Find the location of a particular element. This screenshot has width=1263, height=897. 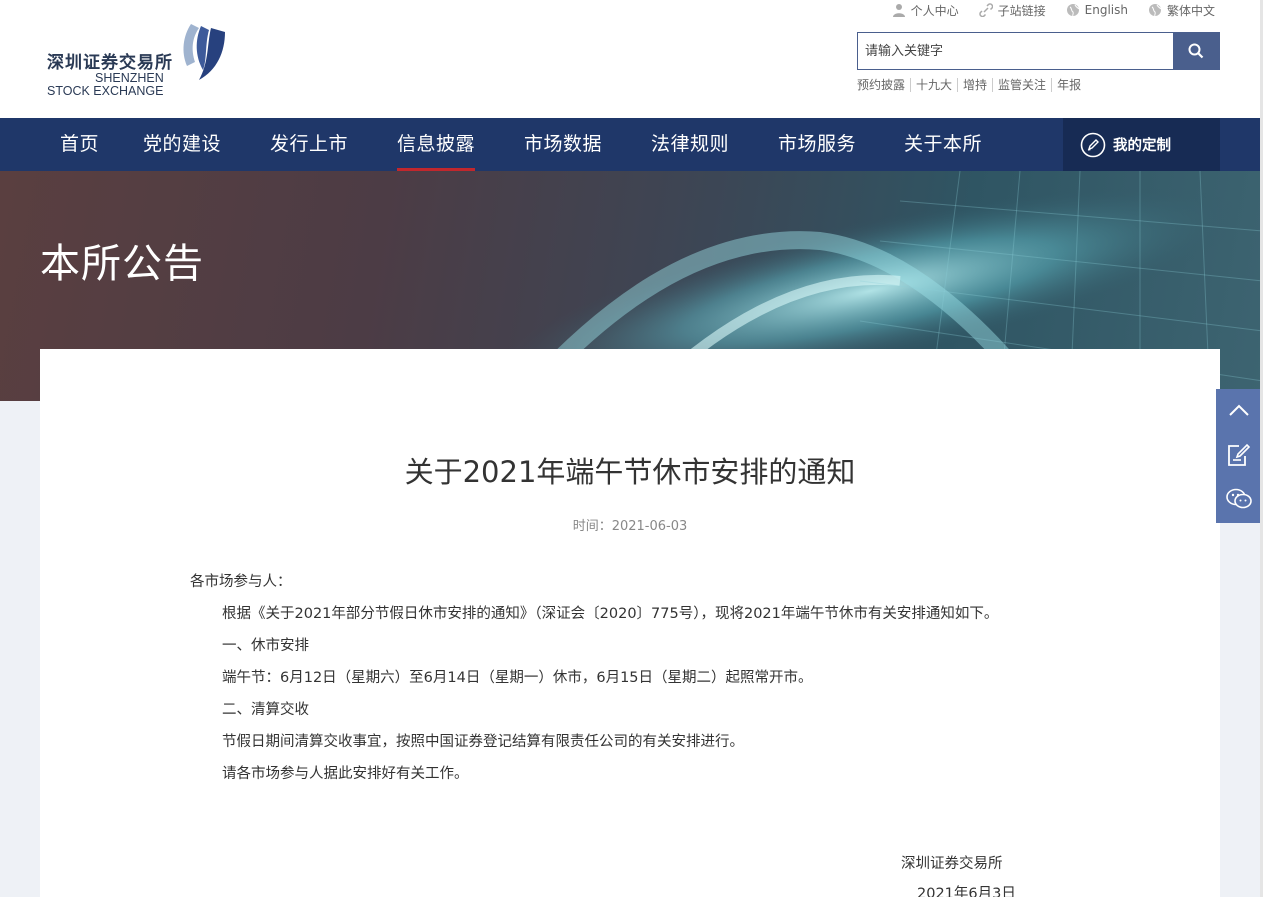

article-date: 时间：2021-06-03 is located at coordinates (630, 526).